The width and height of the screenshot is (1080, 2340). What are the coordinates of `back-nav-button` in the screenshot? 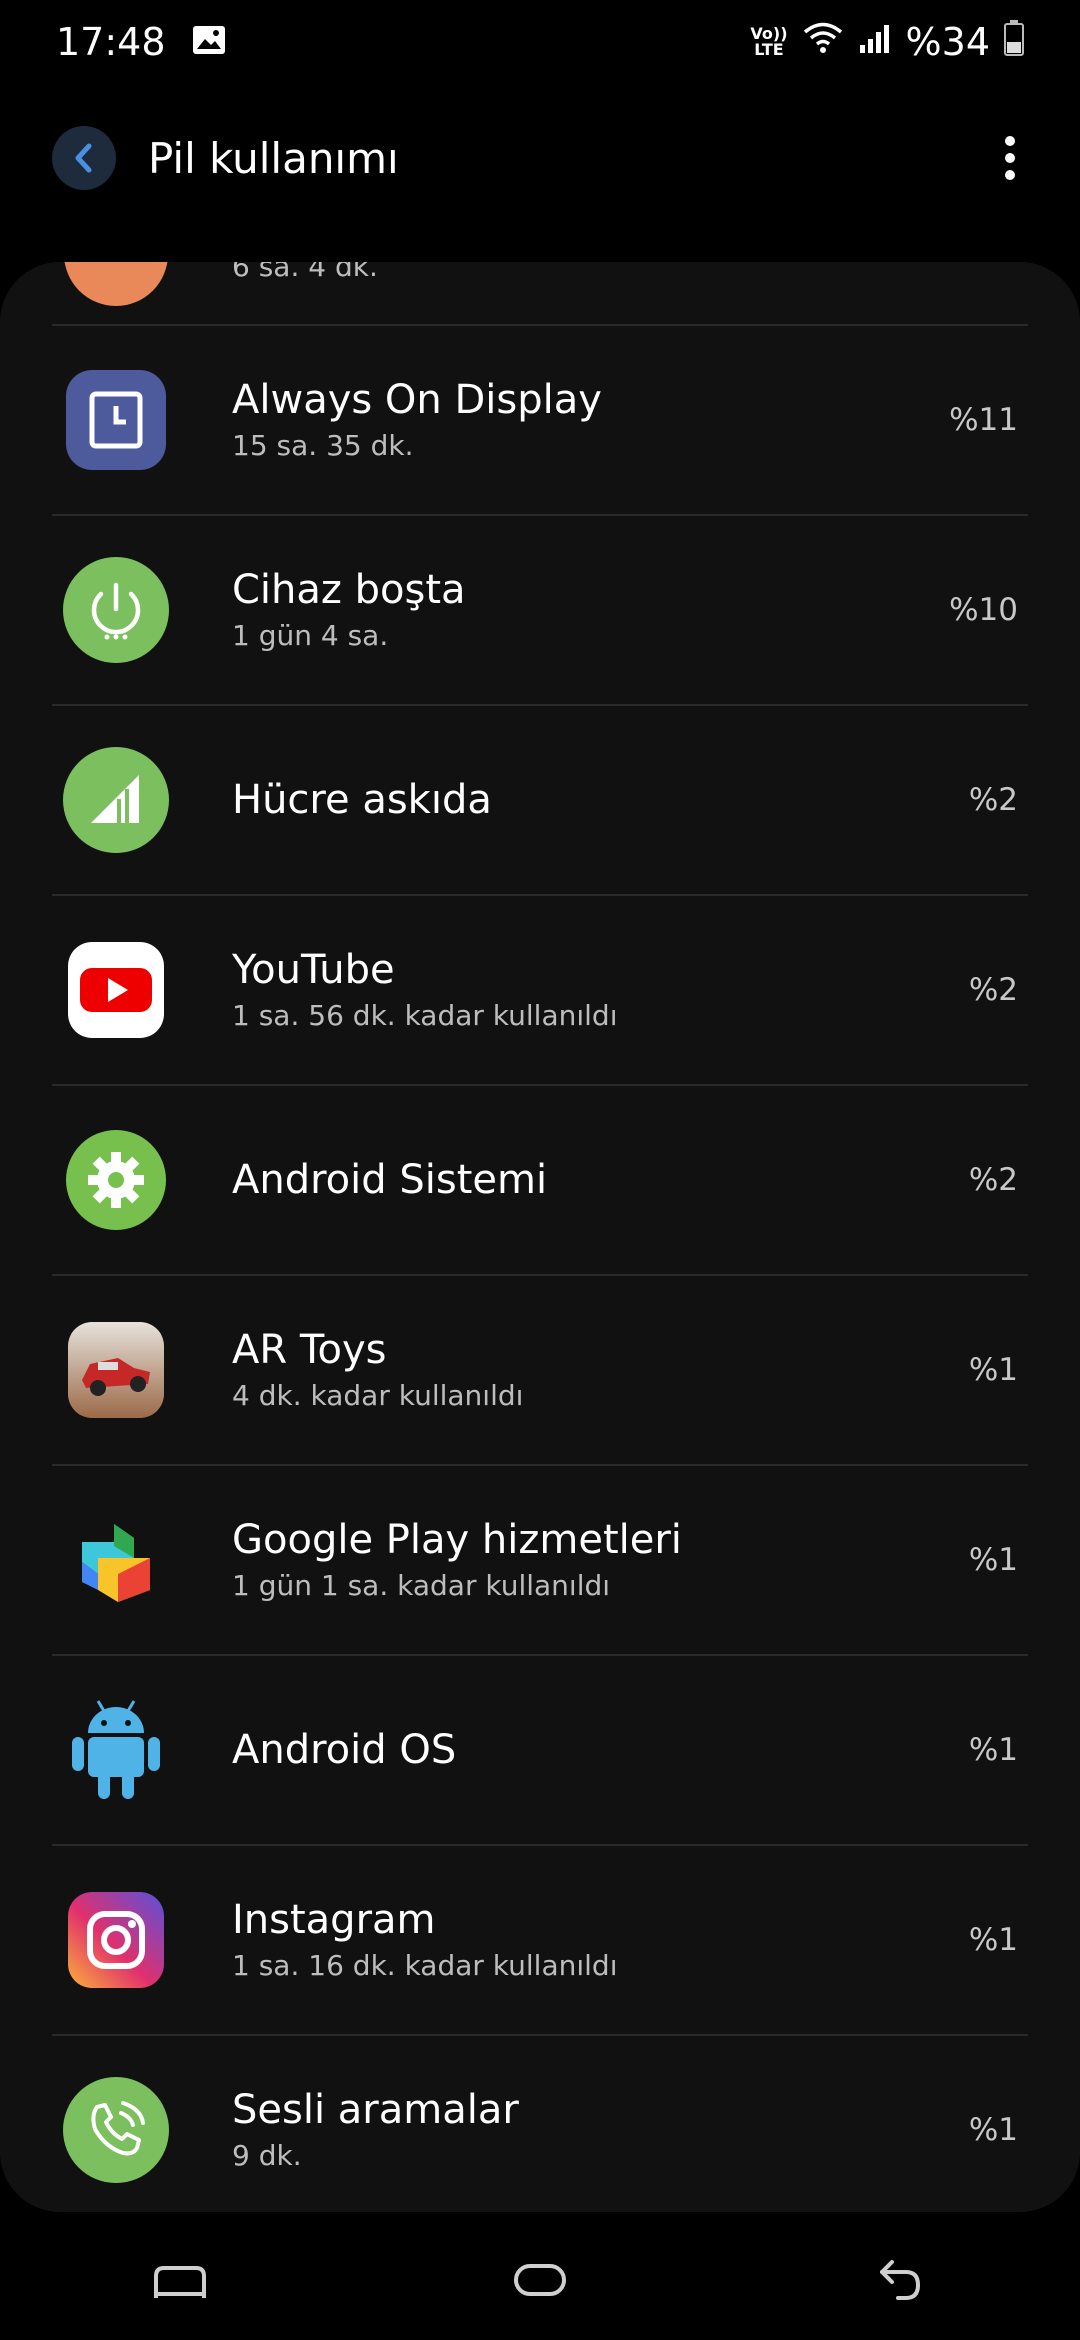 It's located at (900, 2280).